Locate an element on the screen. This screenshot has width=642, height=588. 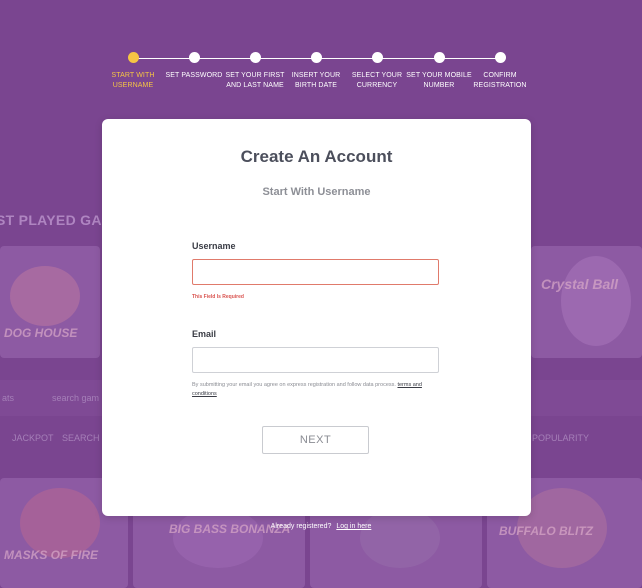
step-confirm-registration: CONFIRM REGISTRATION is located at coordinates (500, 71).